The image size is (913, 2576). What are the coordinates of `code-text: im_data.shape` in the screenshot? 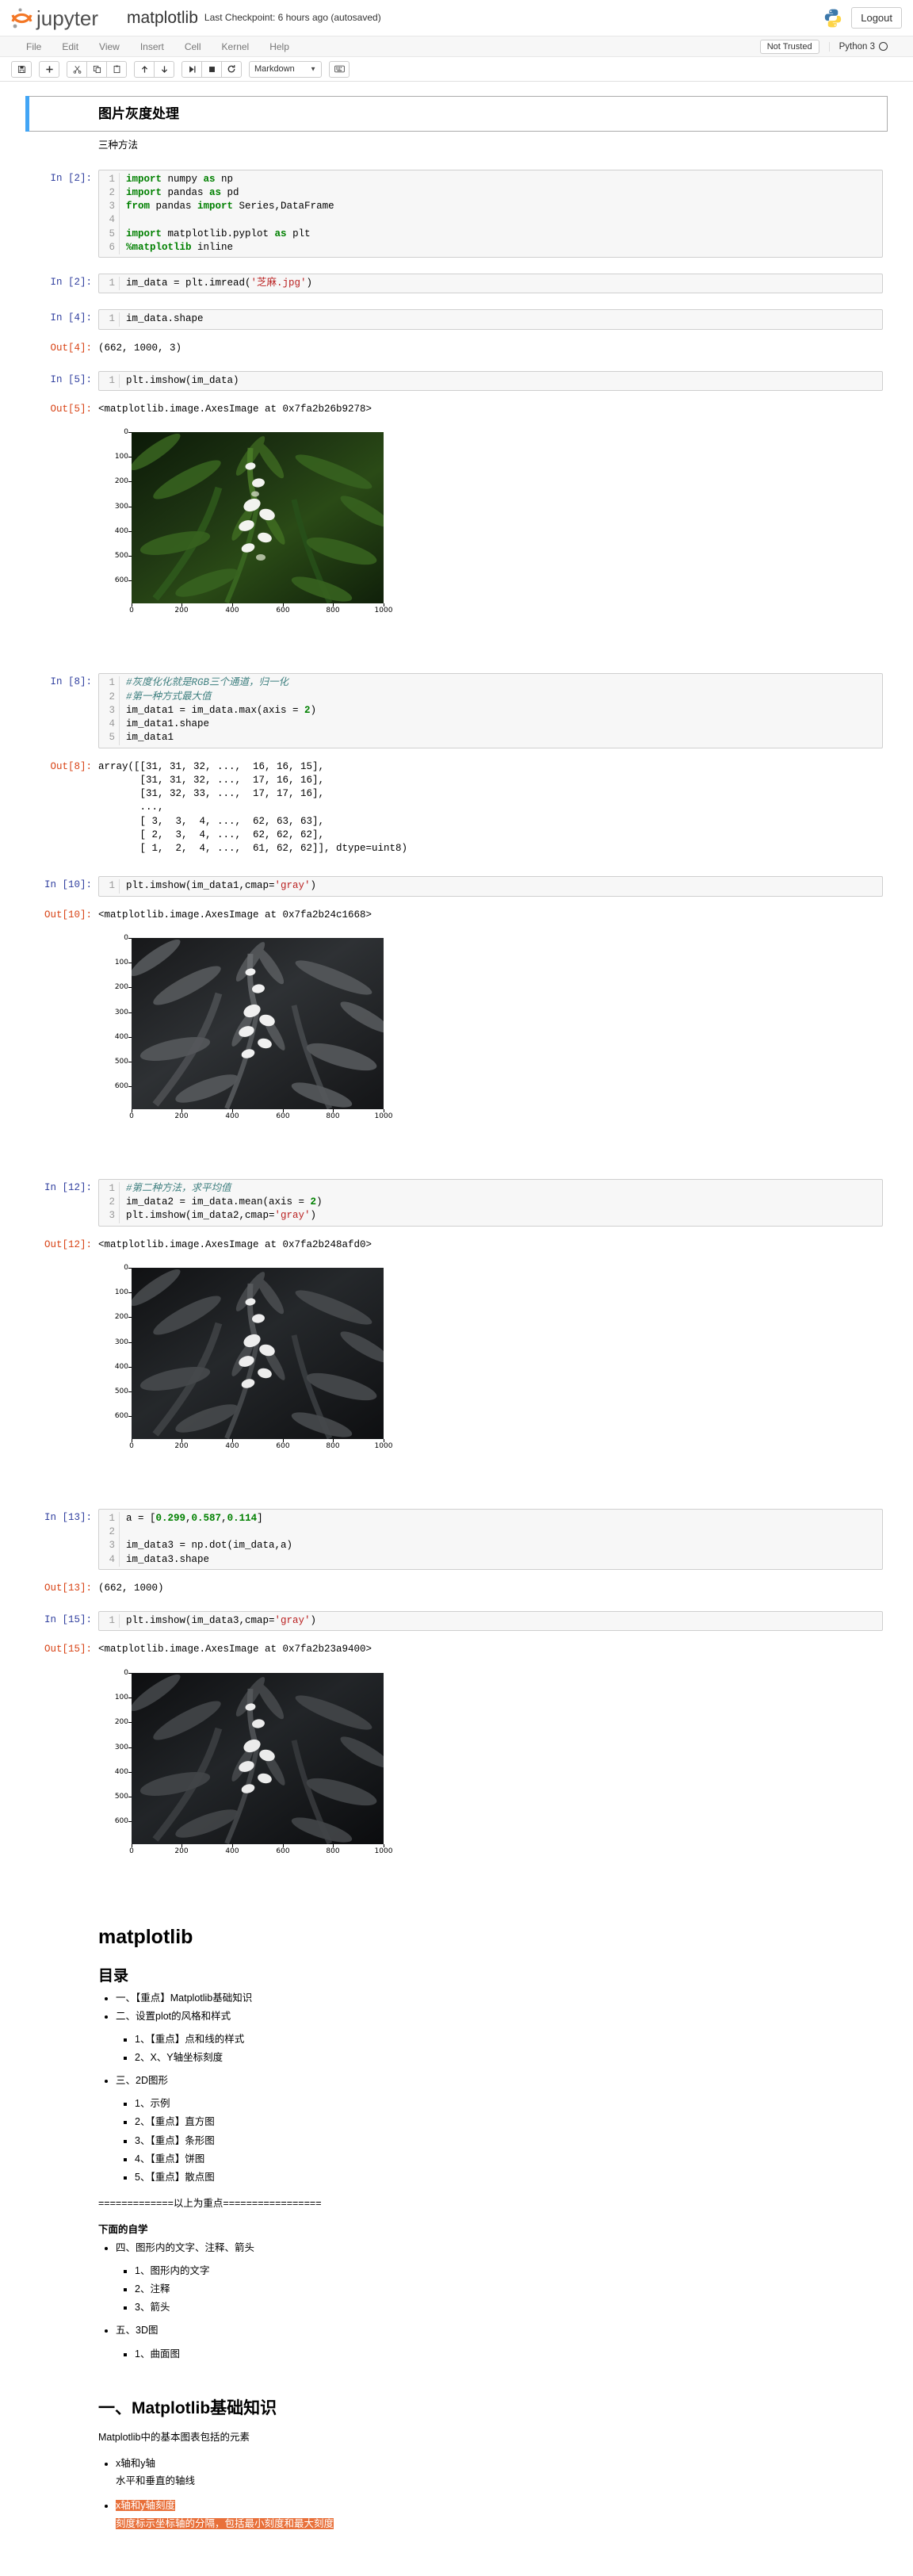 It's located at (162, 319).